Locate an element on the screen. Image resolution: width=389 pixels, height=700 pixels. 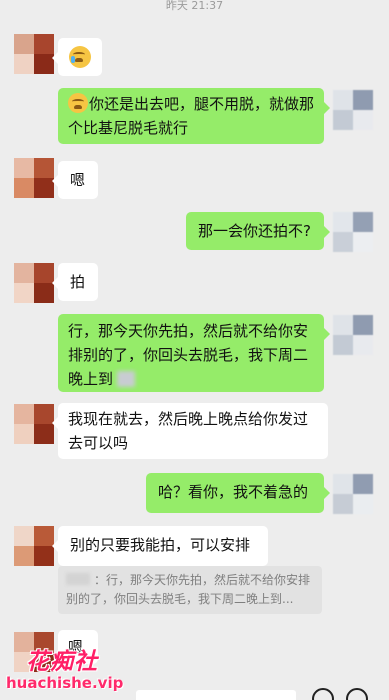
redacted-text is located at coordinates (126, 379).